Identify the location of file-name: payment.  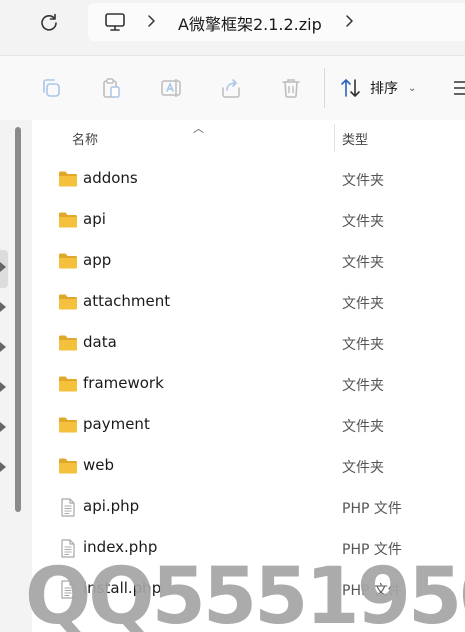
(116, 424).